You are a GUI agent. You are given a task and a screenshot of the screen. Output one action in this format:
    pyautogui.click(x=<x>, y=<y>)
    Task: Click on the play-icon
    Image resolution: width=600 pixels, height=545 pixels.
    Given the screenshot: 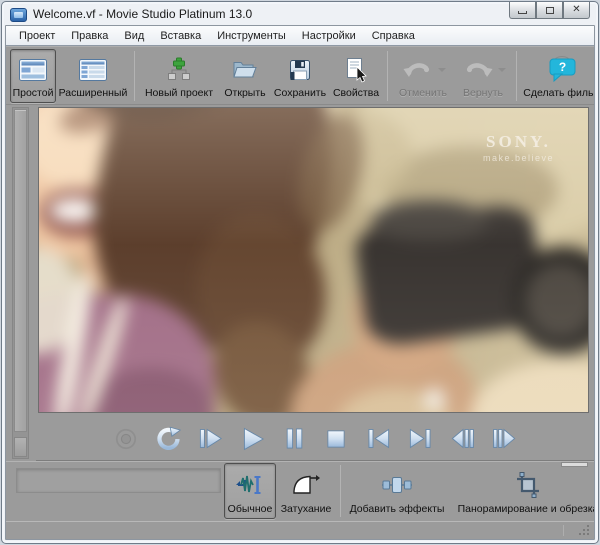 What is the action you would take?
    pyautogui.click(x=254, y=438)
    